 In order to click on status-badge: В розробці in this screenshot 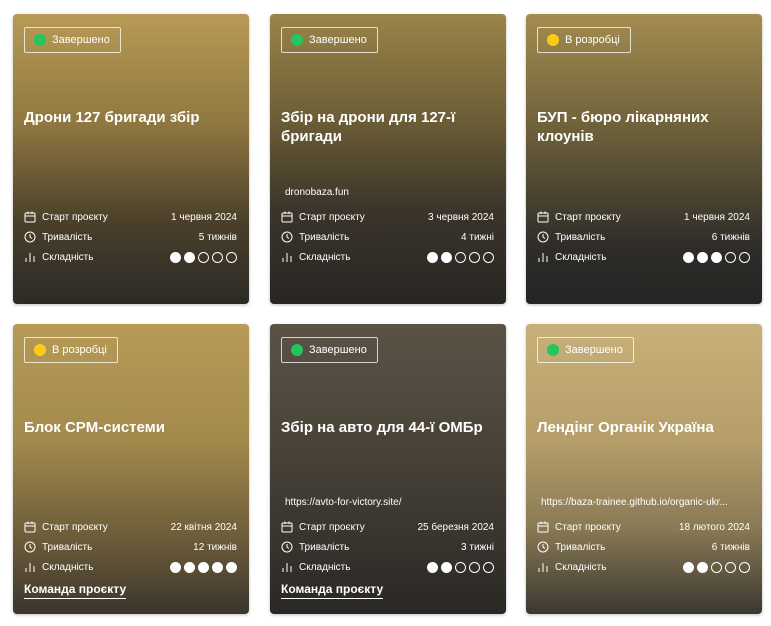, I will do `click(584, 40)`.